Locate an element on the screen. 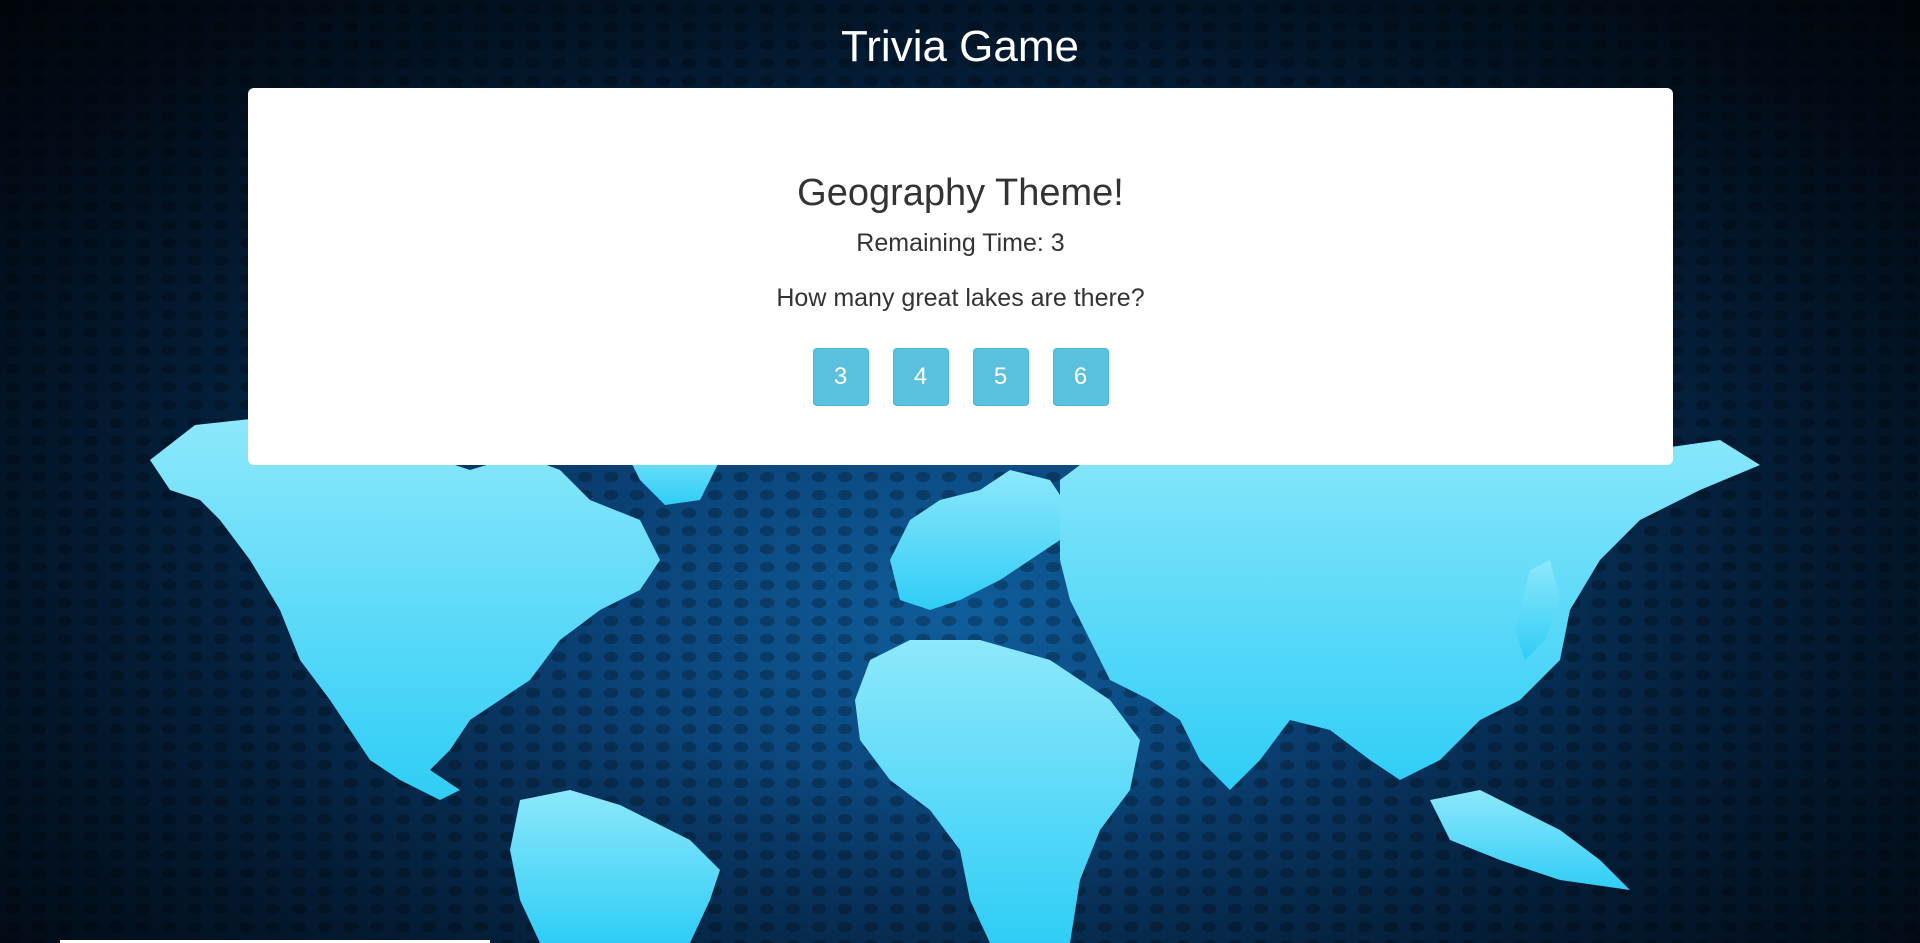 This screenshot has width=1920, height=943. answer-button-4: 6 is located at coordinates (1080, 377).